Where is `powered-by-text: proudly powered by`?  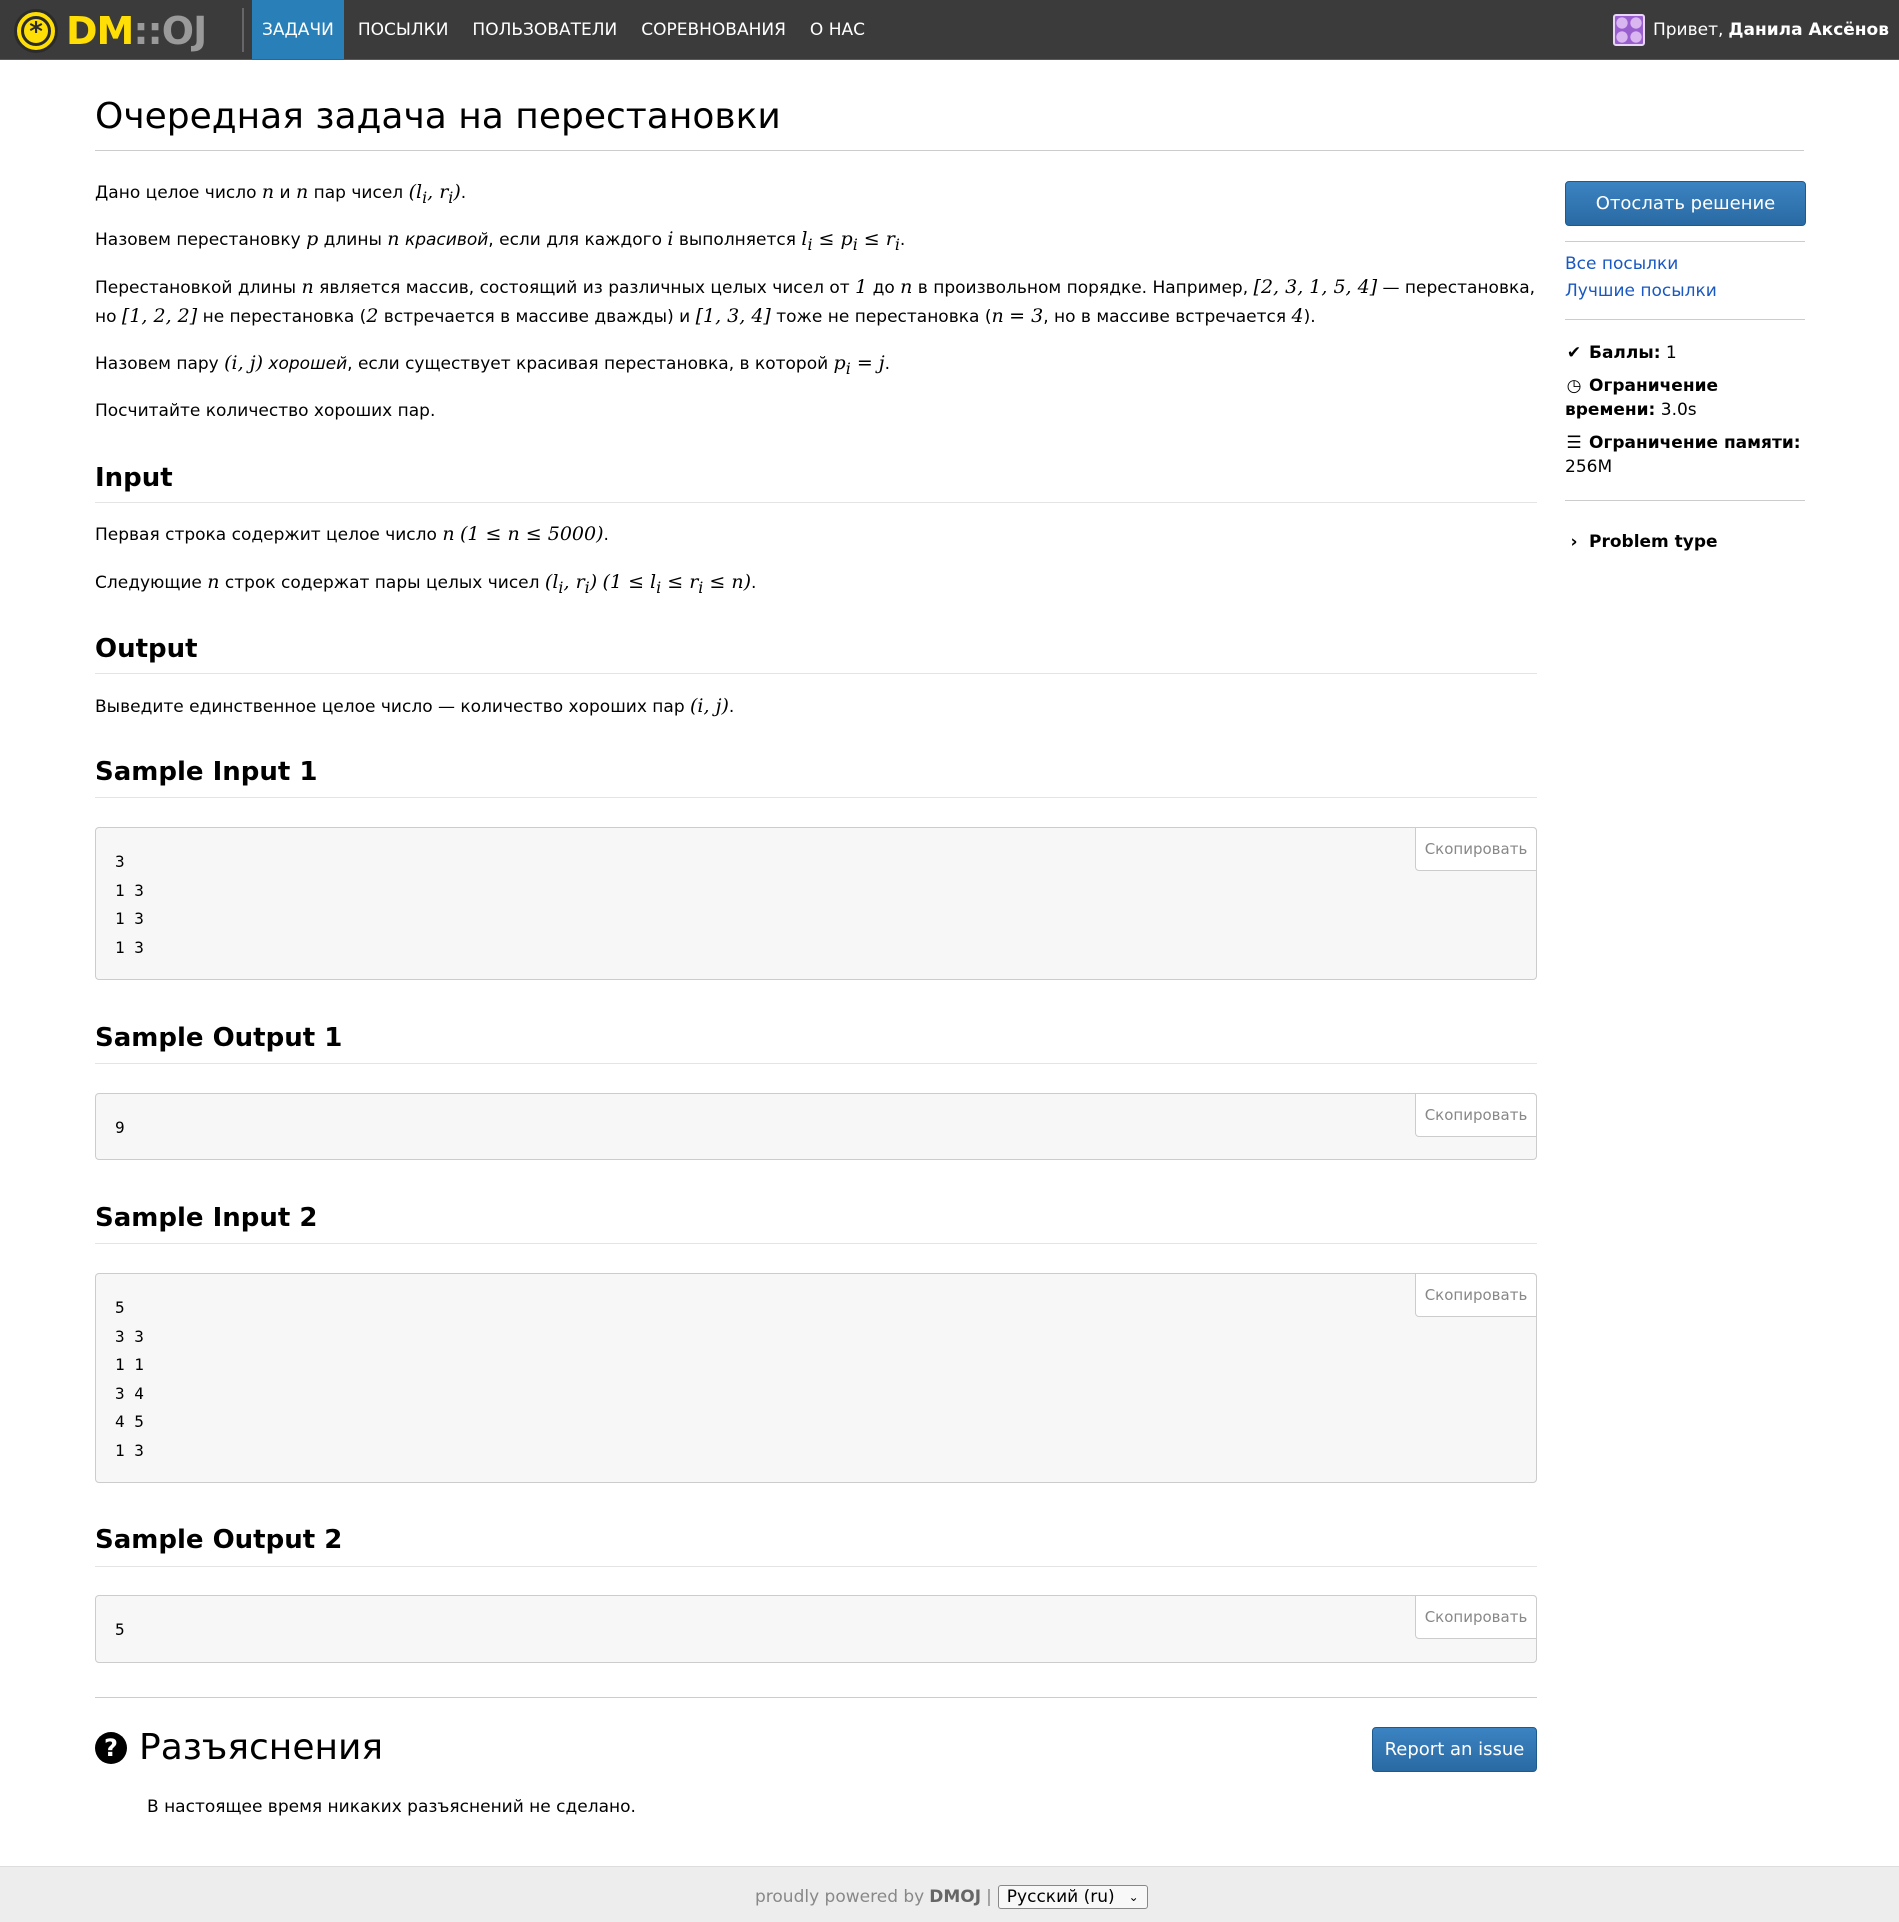
powered-by-text: proudly powered by is located at coordinates (840, 1897).